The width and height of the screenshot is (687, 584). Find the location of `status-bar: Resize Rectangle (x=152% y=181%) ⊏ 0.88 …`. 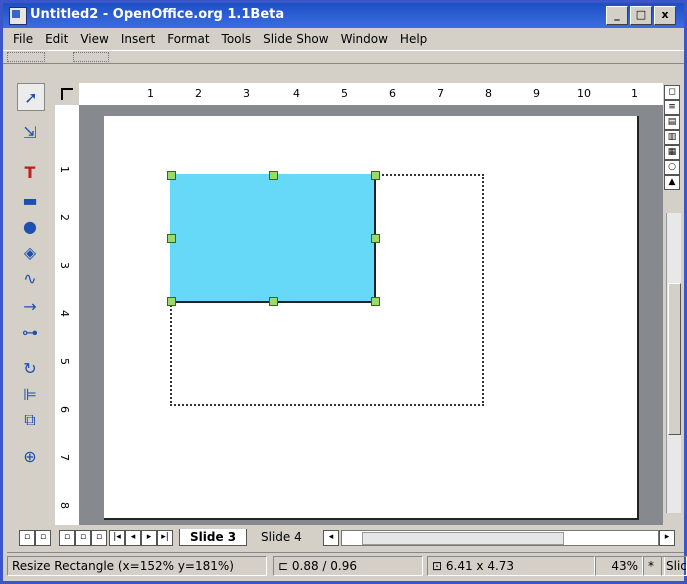

status-bar: Resize Rectangle (x=152% y=181%) ⊏ 0.88 … is located at coordinates (347, 564).